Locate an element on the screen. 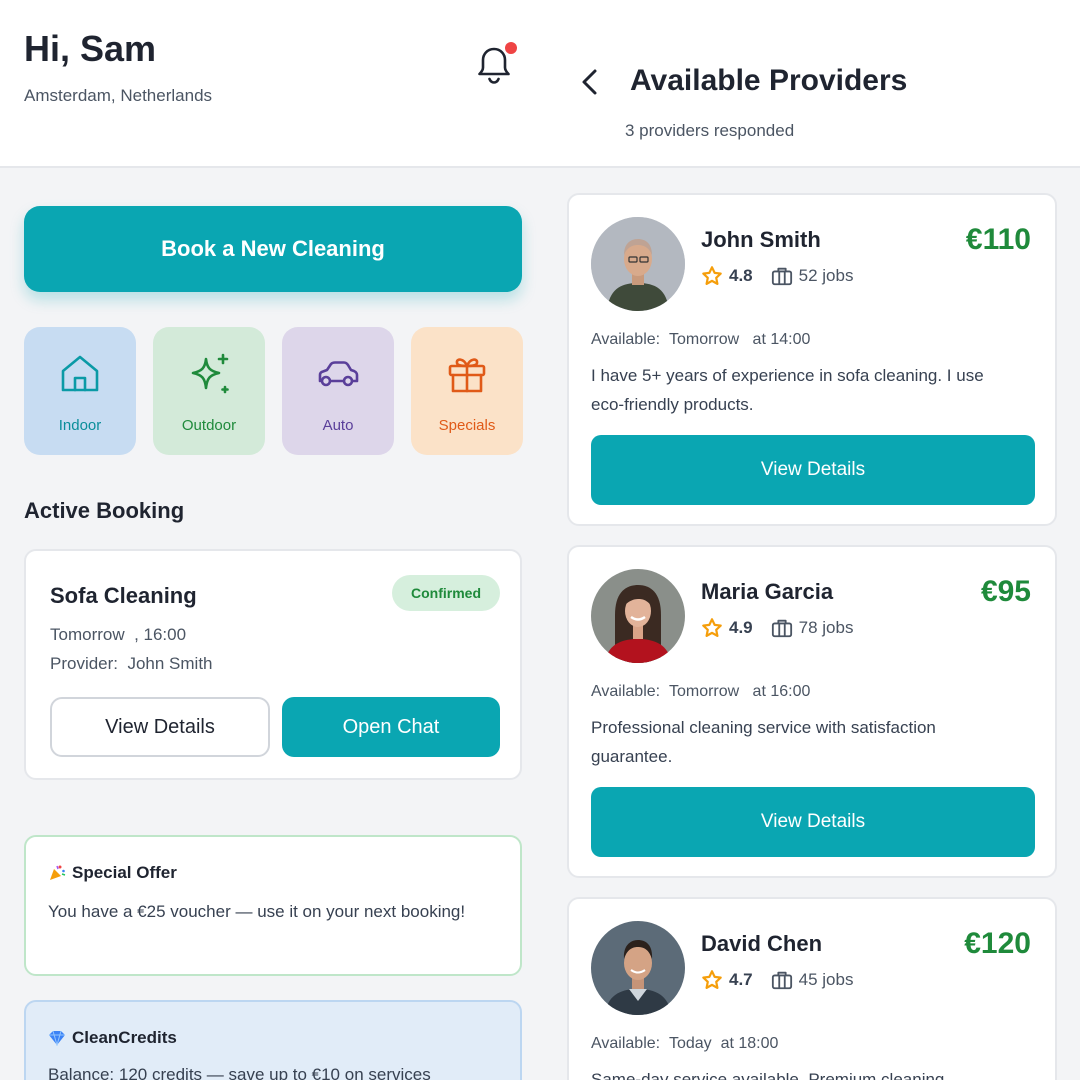 The height and width of the screenshot is (1080, 1080). provider-stats: 4.7 45 jobs is located at coordinates (777, 980).